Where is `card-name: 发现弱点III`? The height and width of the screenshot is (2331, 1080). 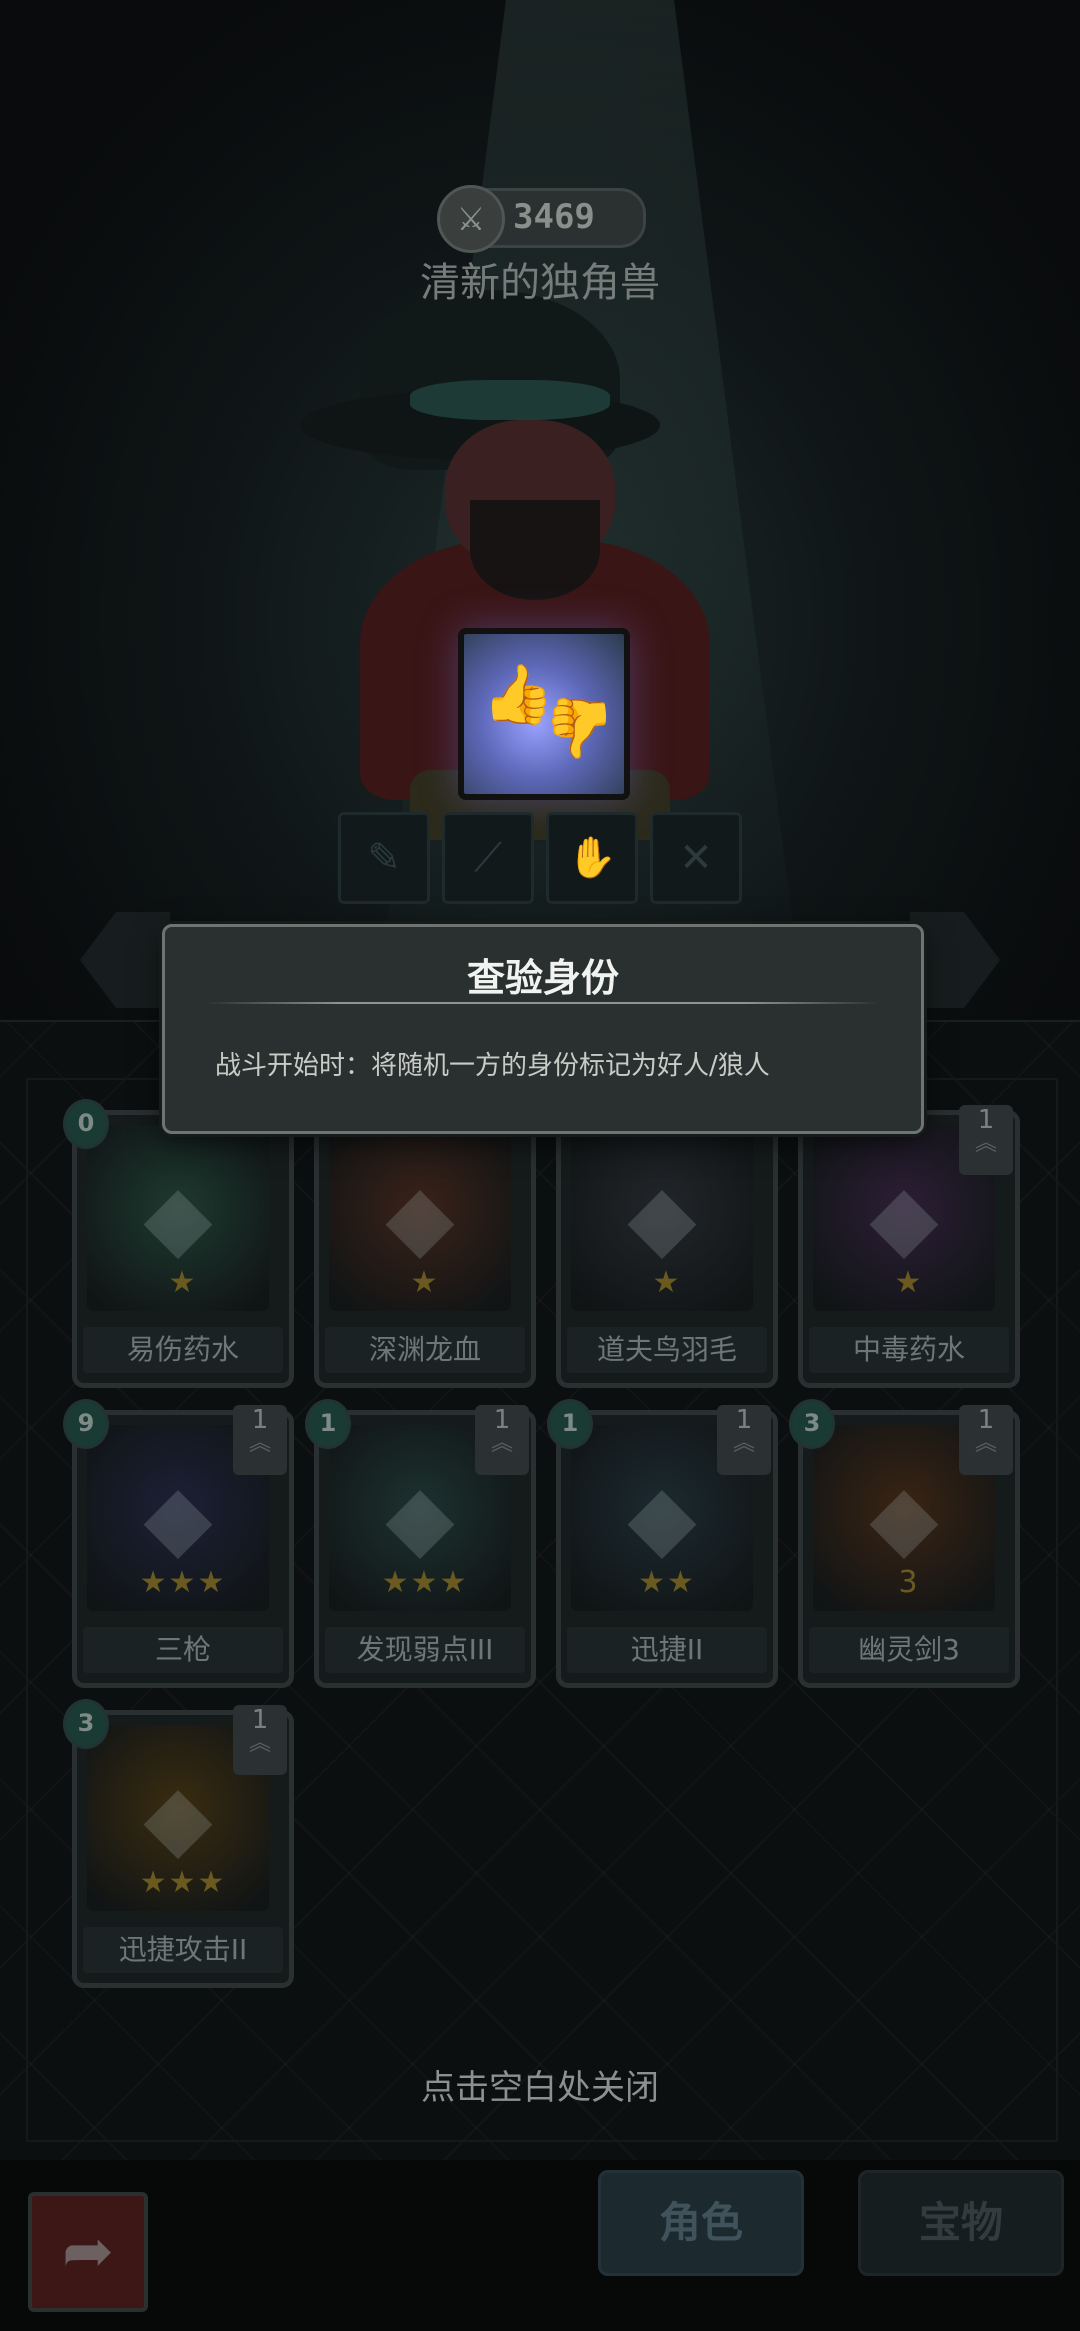 card-name: 发现弱点III is located at coordinates (425, 1650).